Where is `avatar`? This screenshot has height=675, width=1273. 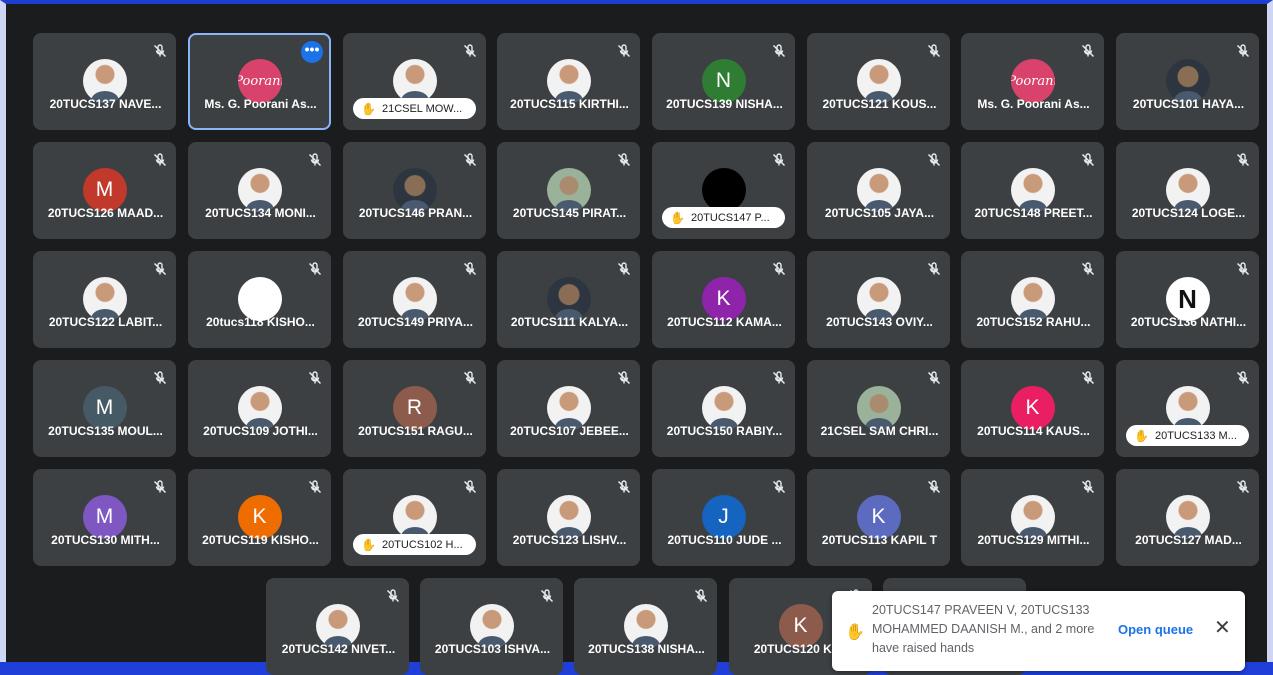 avatar is located at coordinates (723, 190).